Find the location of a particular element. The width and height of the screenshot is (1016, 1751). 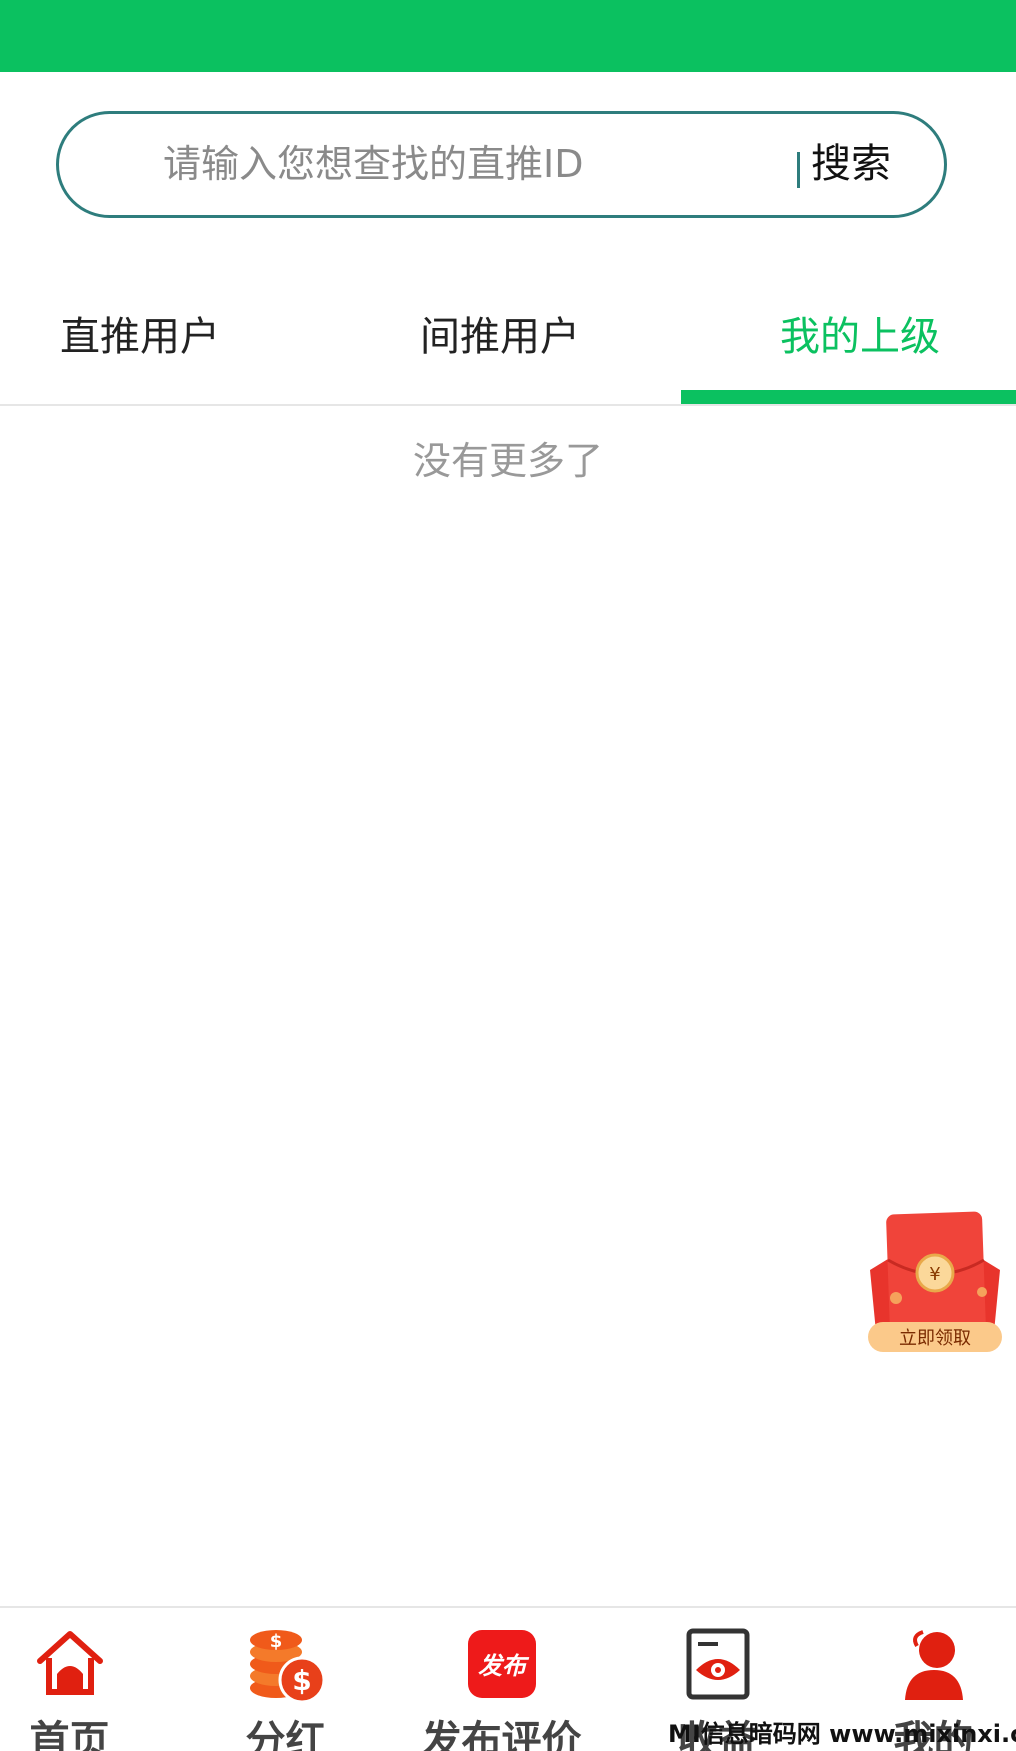

tab-indirect-users: 间推用户 is located at coordinates (500, 337).